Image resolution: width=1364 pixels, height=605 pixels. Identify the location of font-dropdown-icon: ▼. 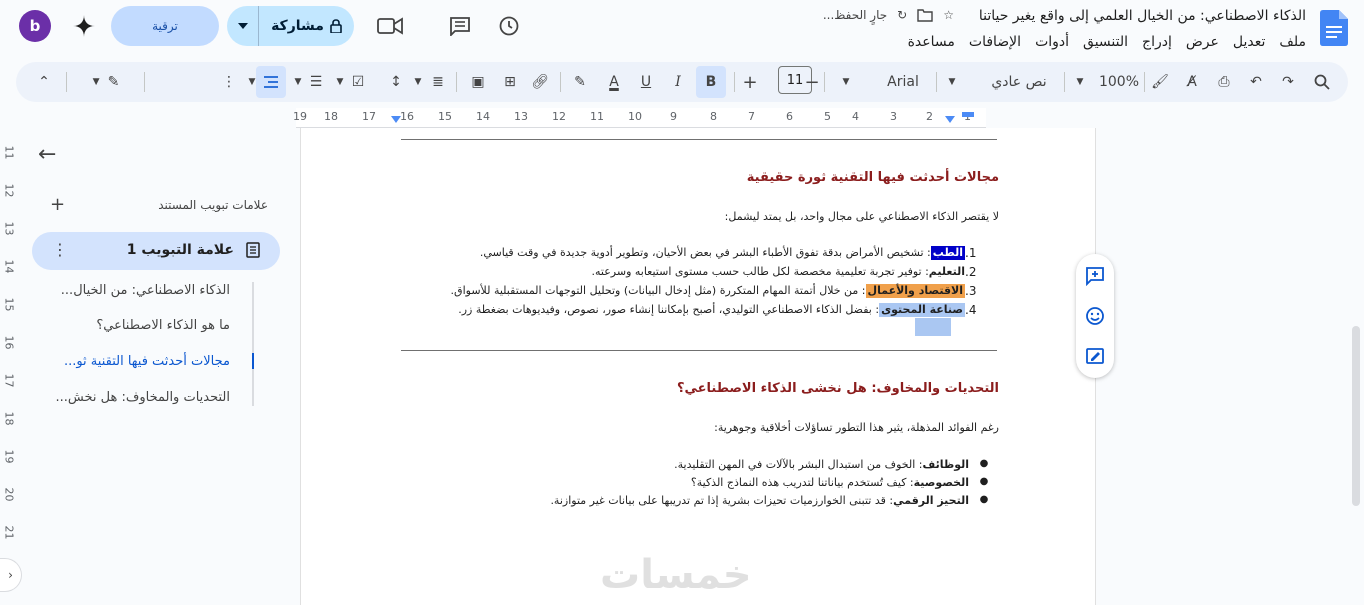
(846, 82).